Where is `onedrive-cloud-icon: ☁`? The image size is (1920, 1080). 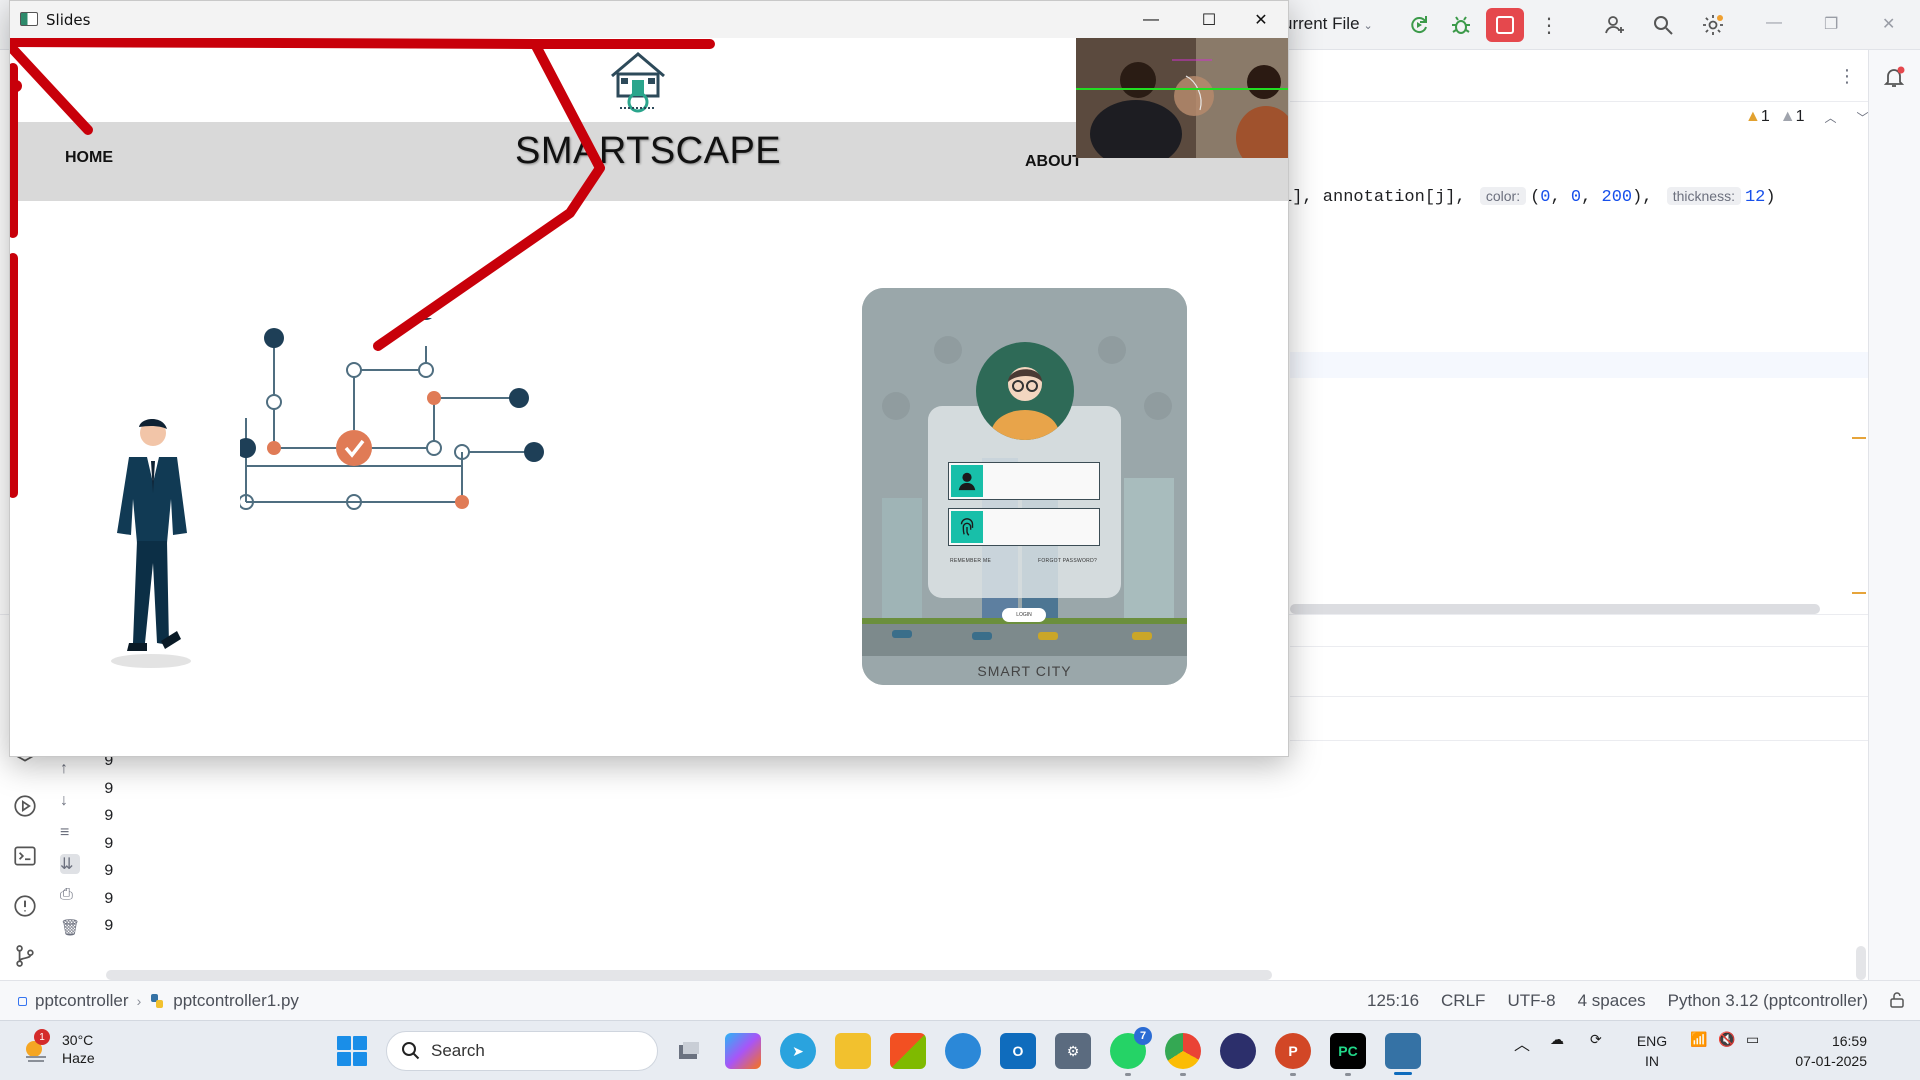 onedrive-cloud-icon: ☁ is located at coordinates (1557, 1039).